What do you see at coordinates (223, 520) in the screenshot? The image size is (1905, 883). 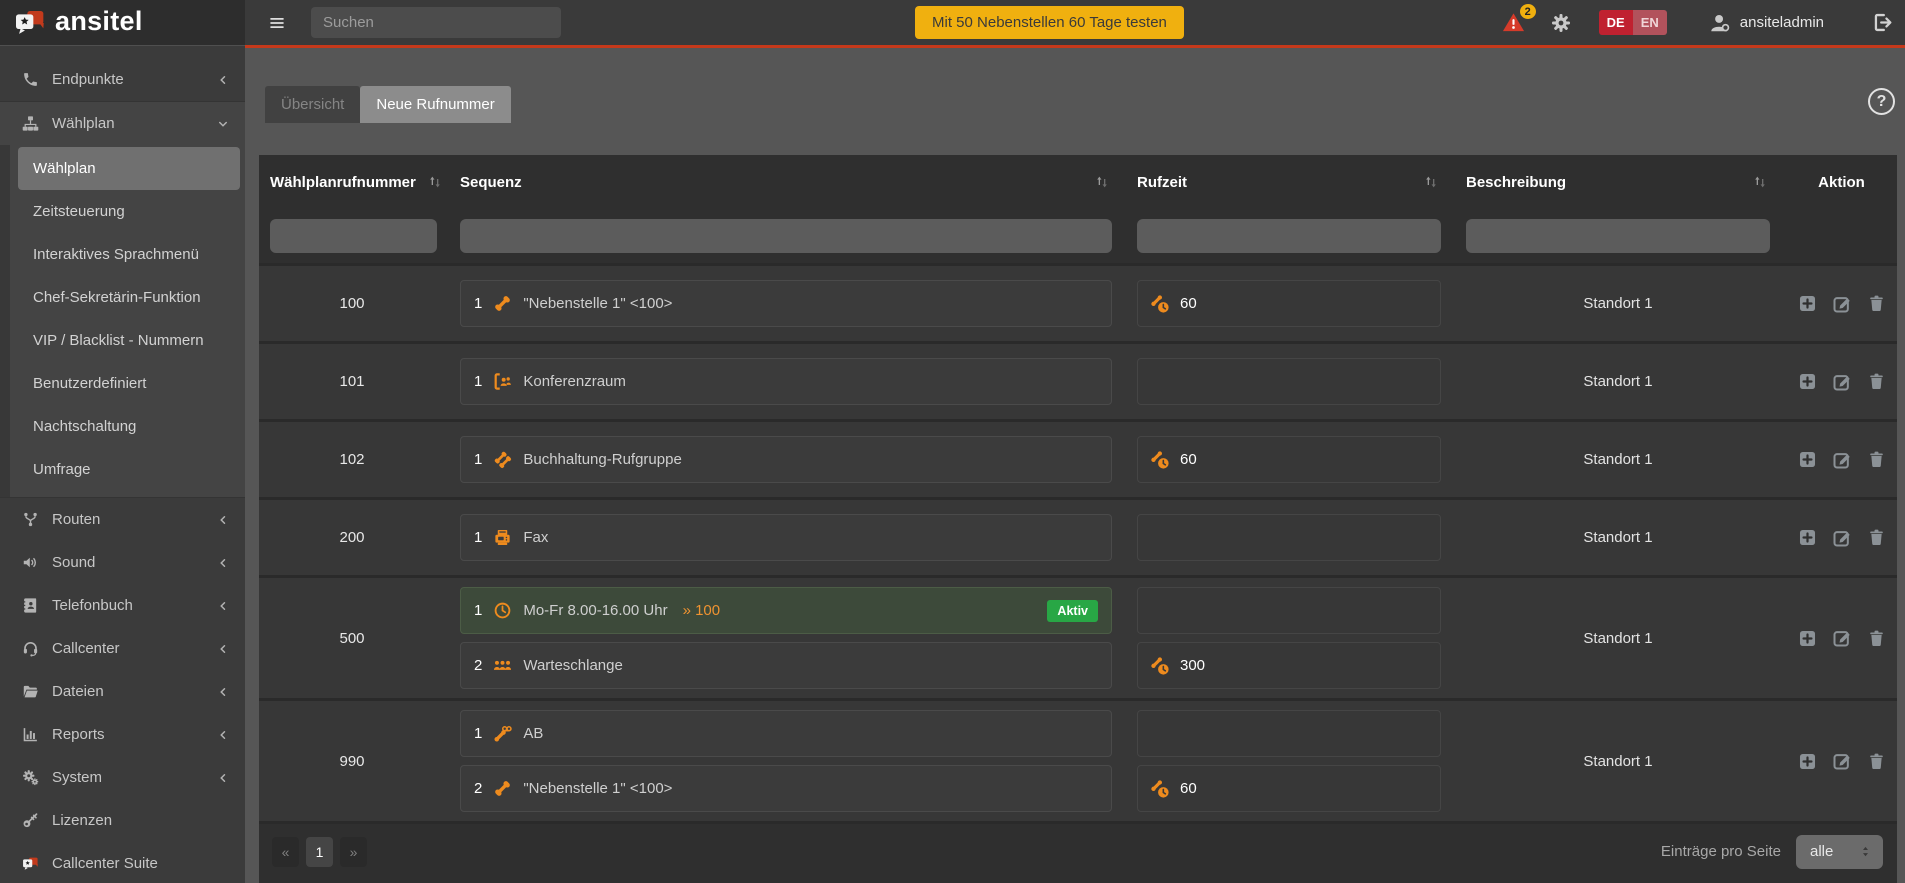 I see `chevron-left-icon` at bounding box center [223, 520].